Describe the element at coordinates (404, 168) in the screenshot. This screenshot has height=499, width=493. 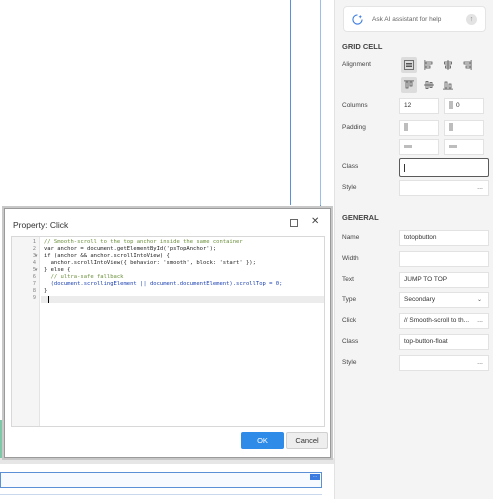
I see `text-caret` at that location.